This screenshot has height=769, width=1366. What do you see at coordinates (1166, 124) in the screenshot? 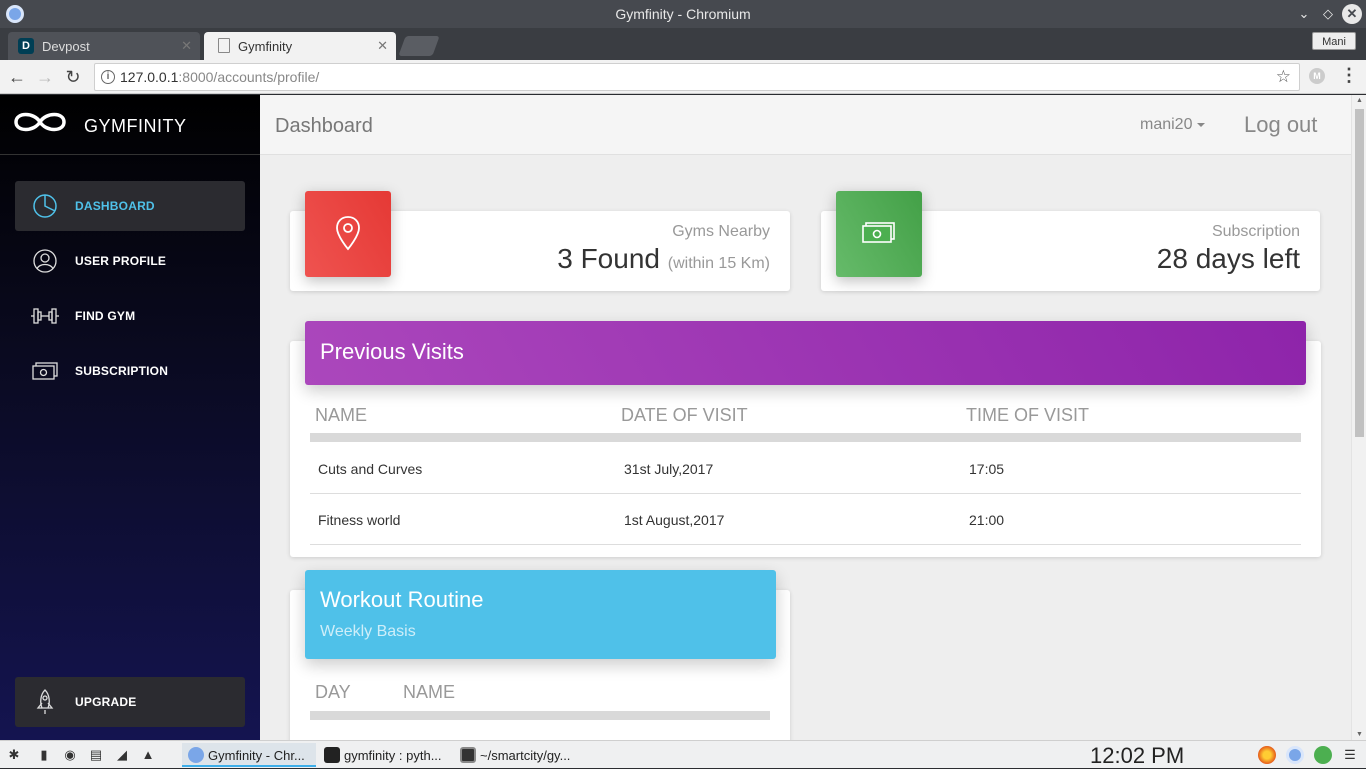
I see `username: mani20` at bounding box center [1166, 124].